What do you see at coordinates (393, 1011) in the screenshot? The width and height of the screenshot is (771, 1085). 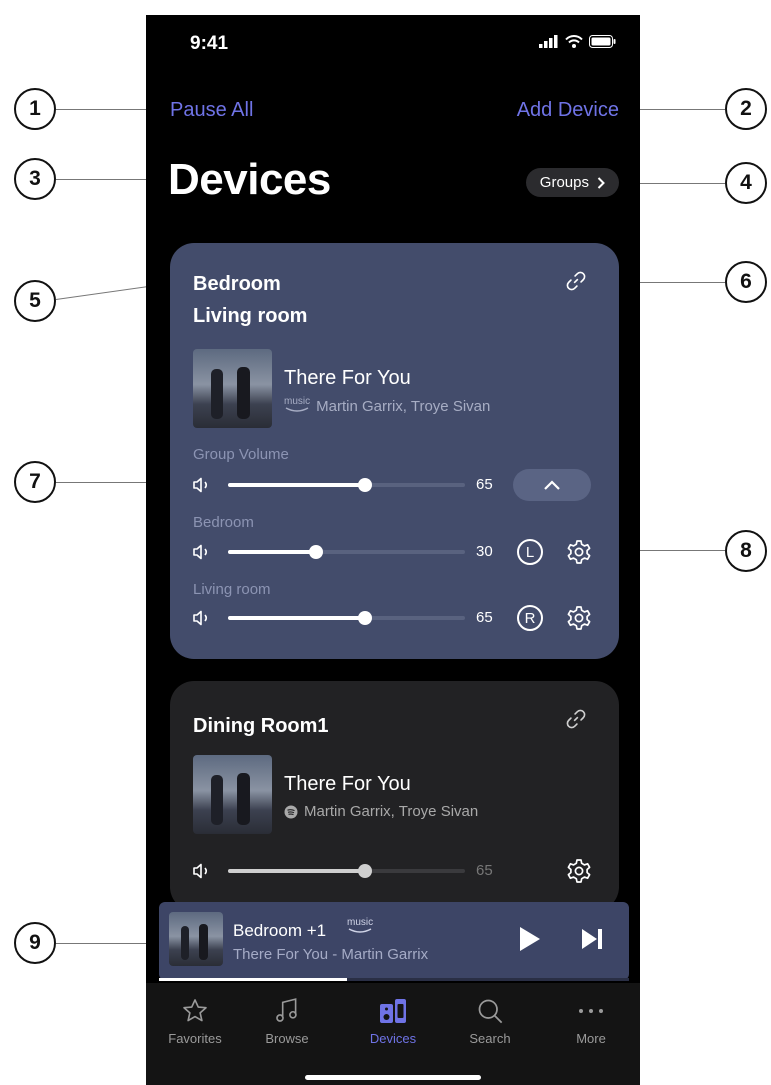 I see `speakers-icon` at bounding box center [393, 1011].